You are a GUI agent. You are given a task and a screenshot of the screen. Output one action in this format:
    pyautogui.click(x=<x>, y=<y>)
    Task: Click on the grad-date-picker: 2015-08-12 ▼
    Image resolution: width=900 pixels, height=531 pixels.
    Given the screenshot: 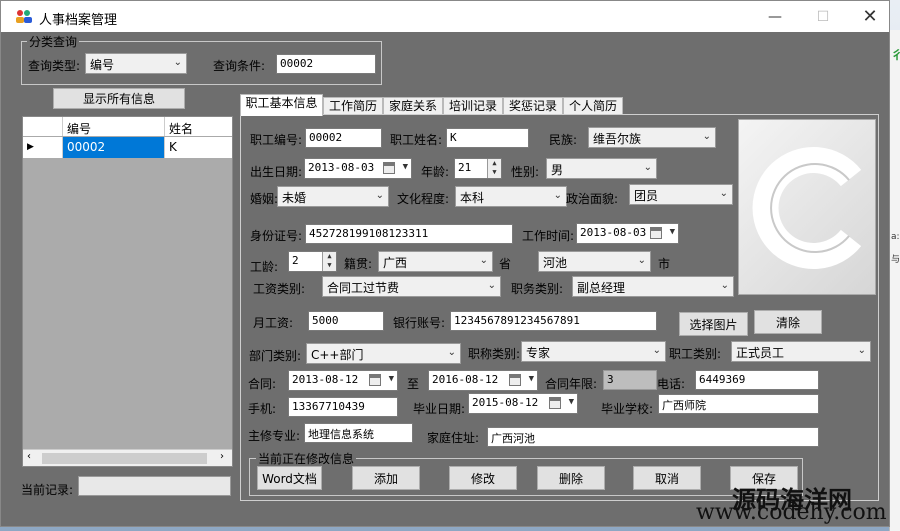 What is the action you would take?
    pyautogui.click(x=523, y=403)
    